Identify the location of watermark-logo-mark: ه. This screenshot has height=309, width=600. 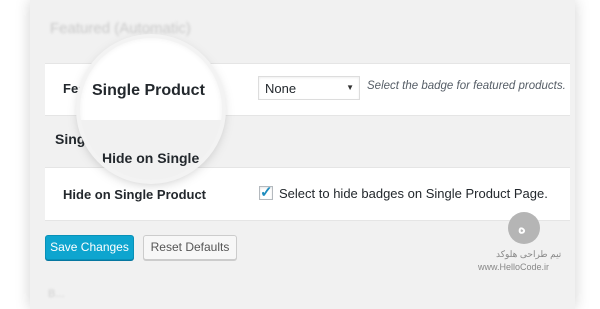
(522, 228).